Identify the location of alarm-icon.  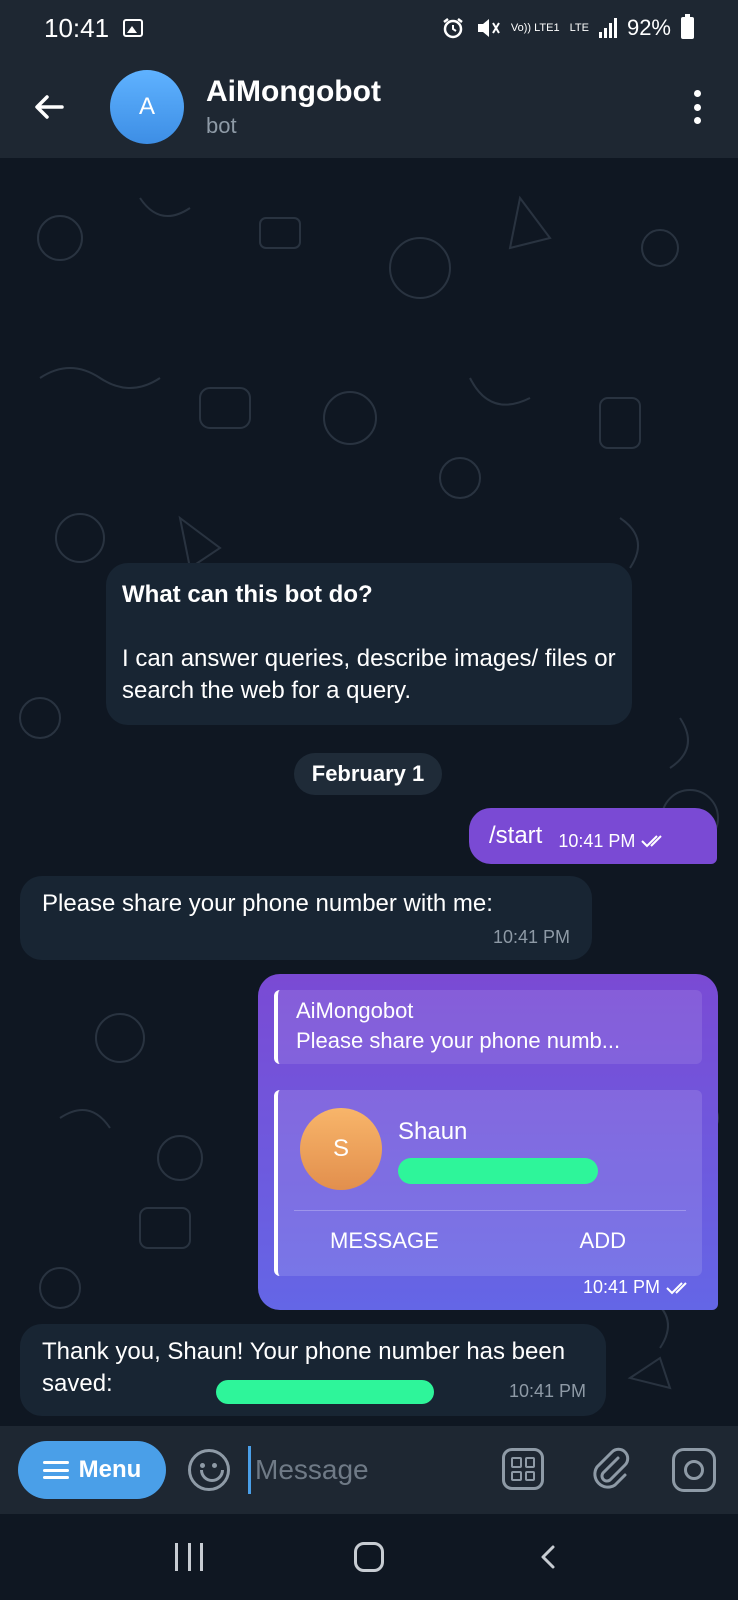
(453, 28).